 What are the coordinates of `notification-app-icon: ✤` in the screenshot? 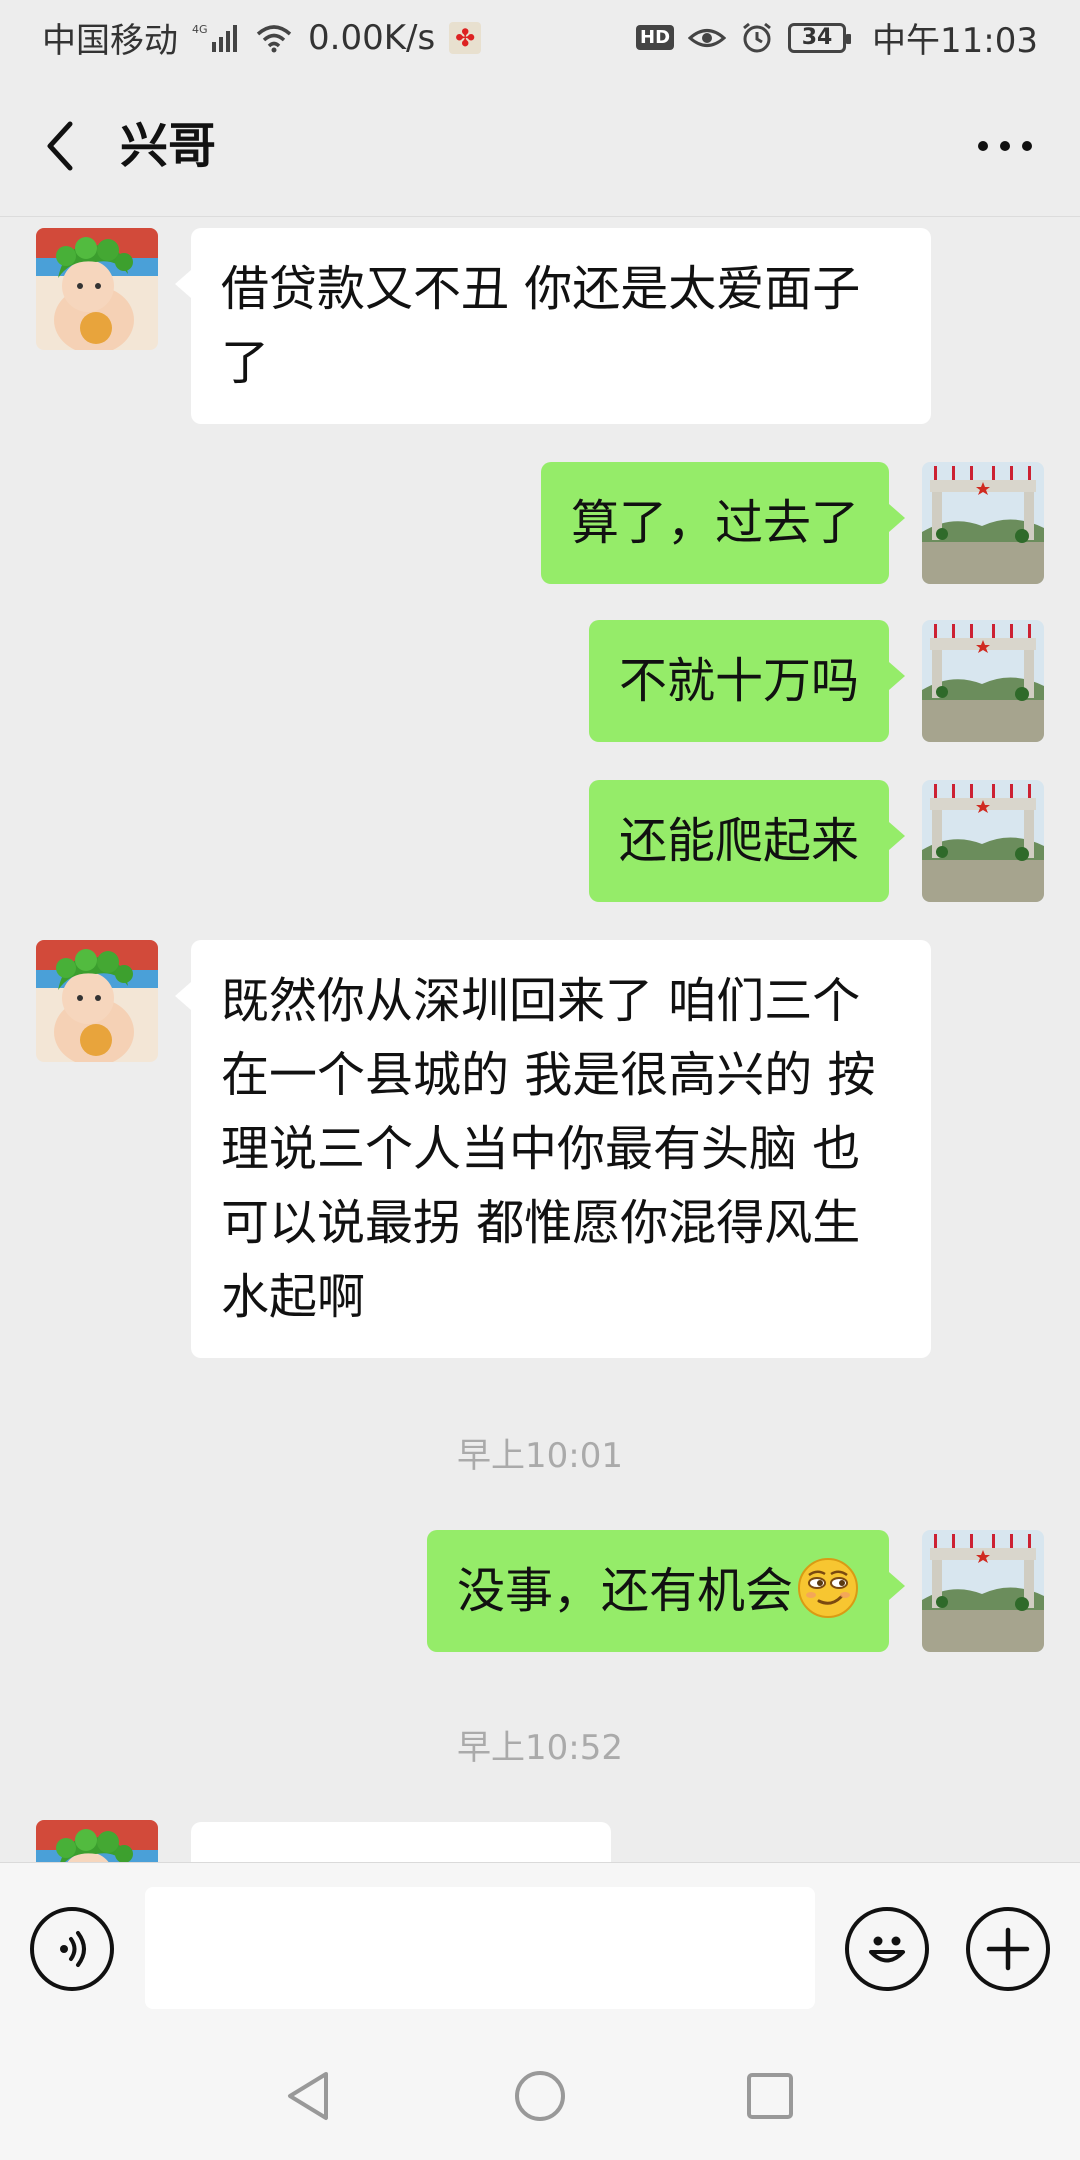 It's located at (465, 37).